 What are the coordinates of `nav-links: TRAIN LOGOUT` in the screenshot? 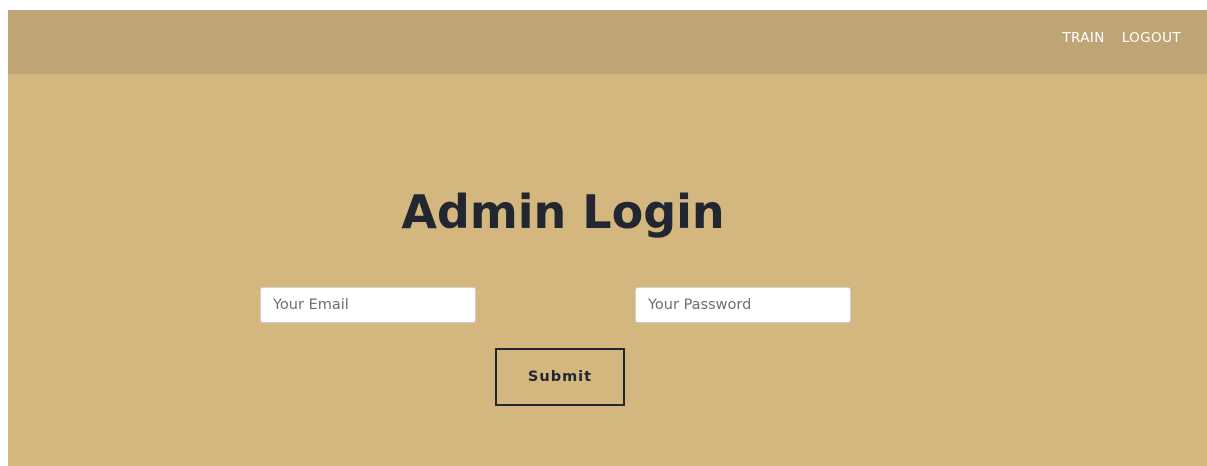 It's located at (1121, 38).